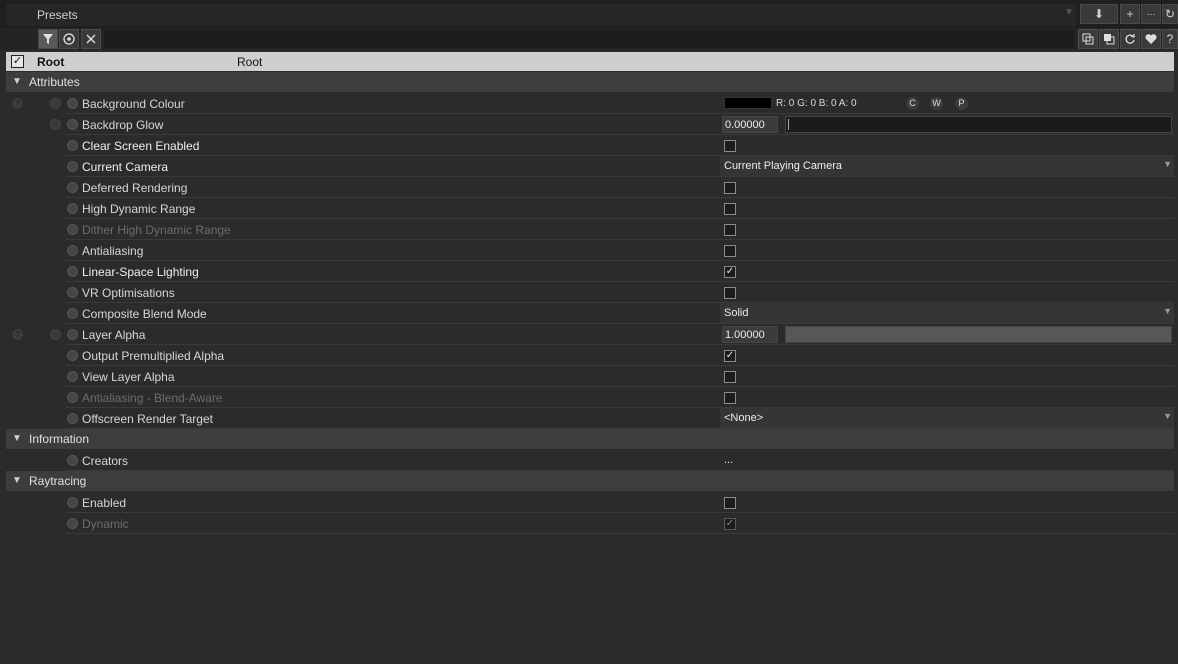 The image size is (1178, 664). What do you see at coordinates (156, 230) in the screenshot?
I see `attr-label: Dither High Dynamic Range` at bounding box center [156, 230].